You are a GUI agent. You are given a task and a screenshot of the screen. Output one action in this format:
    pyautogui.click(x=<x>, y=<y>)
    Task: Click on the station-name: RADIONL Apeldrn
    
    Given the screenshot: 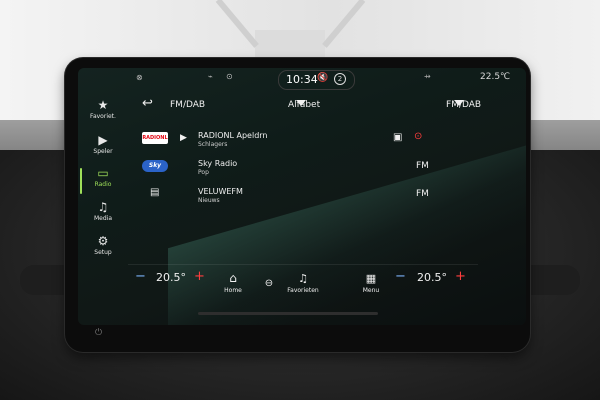 What is the action you would take?
    pyautogui.click(x=233, y=135)
    